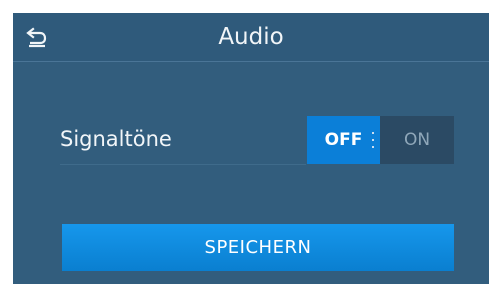 The height and width of the screenshot is (284, 502). Describe the element at coordinates (116, 139) in the screenshot. I see `signal-tones-label: Signaltöne` at that location.